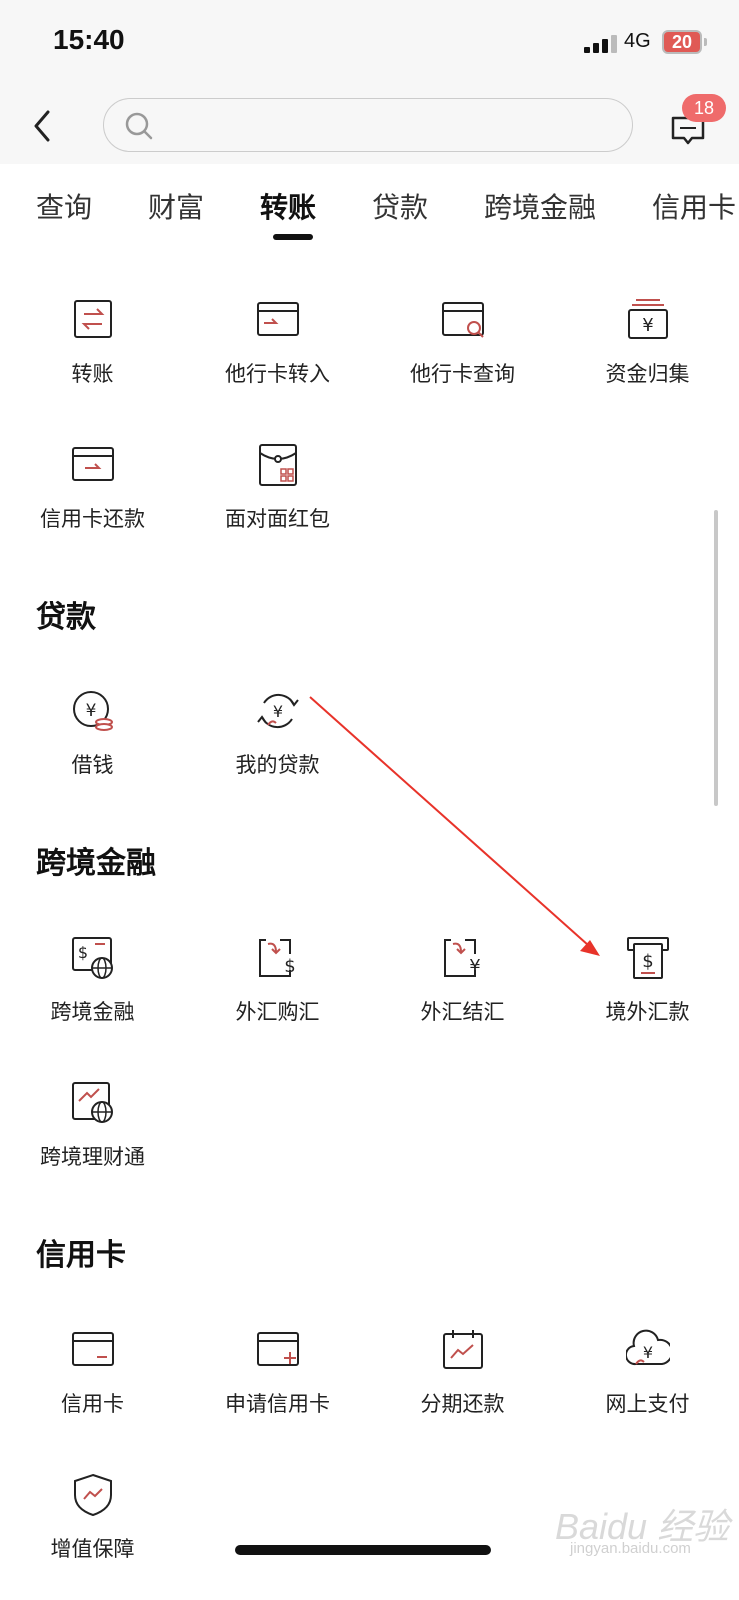 The height and width of the screenshot is (1600, 739). I want to click on red-envelope-icon, so click(278, 465).